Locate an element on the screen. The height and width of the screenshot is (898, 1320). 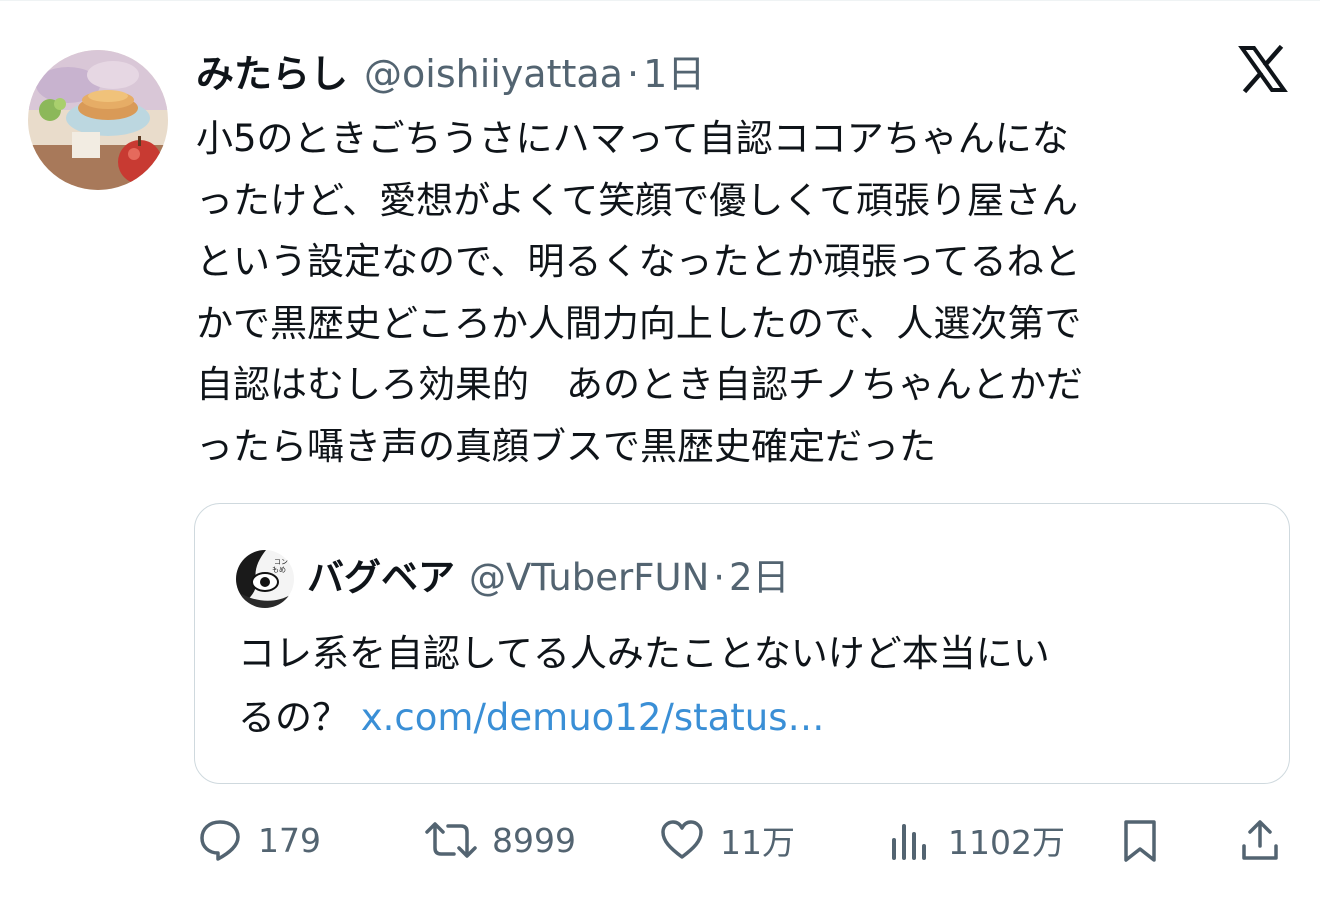
author-handle: @oishiiyattaa is located at coordinates (493, 74).